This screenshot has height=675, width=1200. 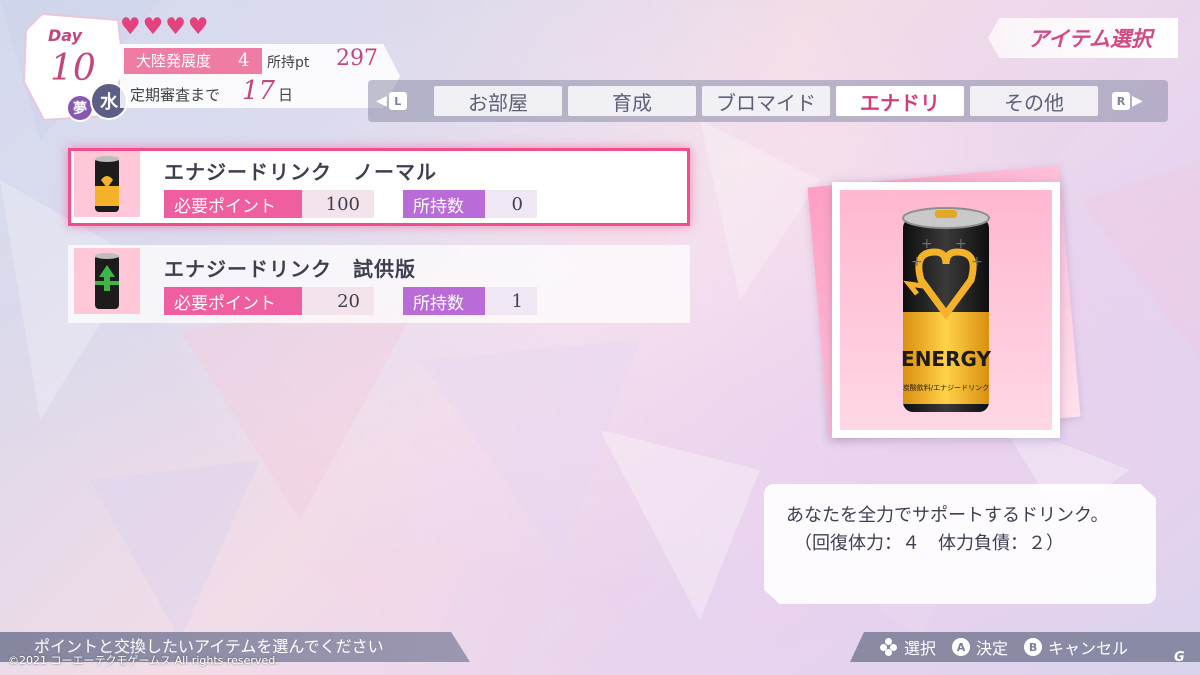 I want to click on copyright: ©2021 コーエーテクモゲームス All rights reserved., so click(x=143, y=660).